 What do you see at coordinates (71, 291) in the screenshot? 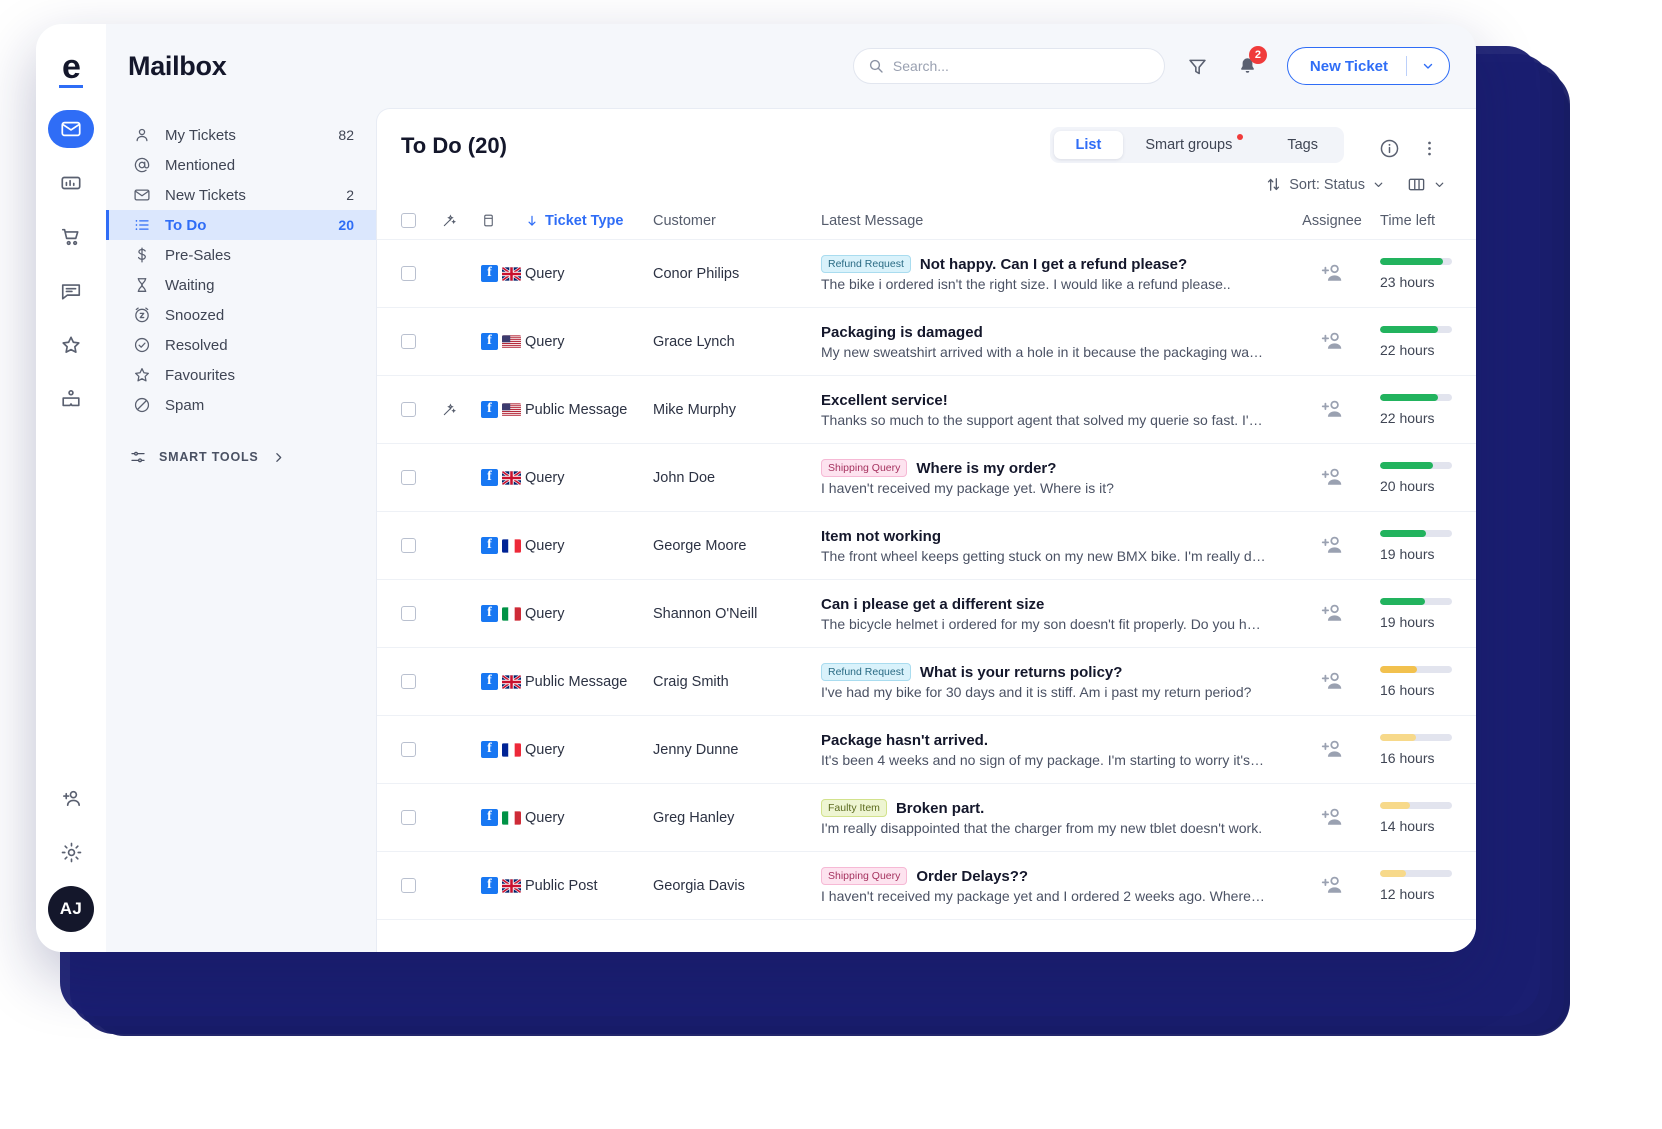
I see `rail-item-chat` at bounding box center [71, 291].